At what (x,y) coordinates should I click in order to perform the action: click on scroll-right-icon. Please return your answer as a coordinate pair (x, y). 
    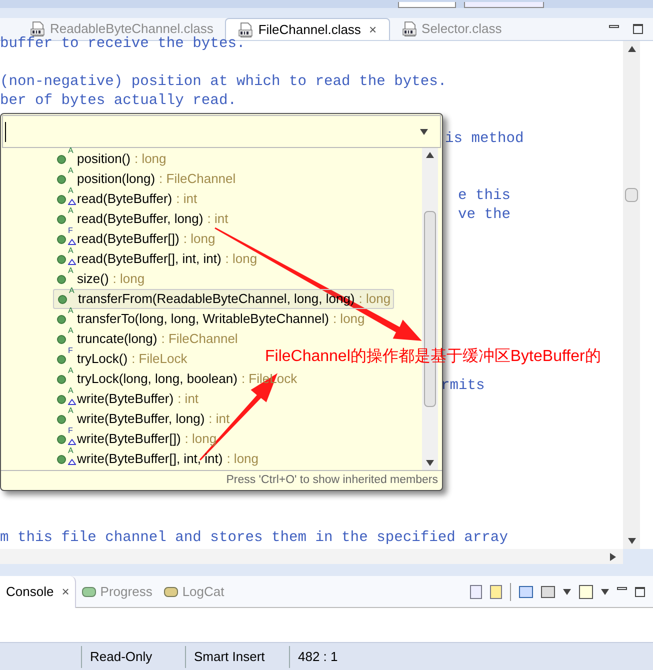
    Looking at the image, I should click on (613, 556).